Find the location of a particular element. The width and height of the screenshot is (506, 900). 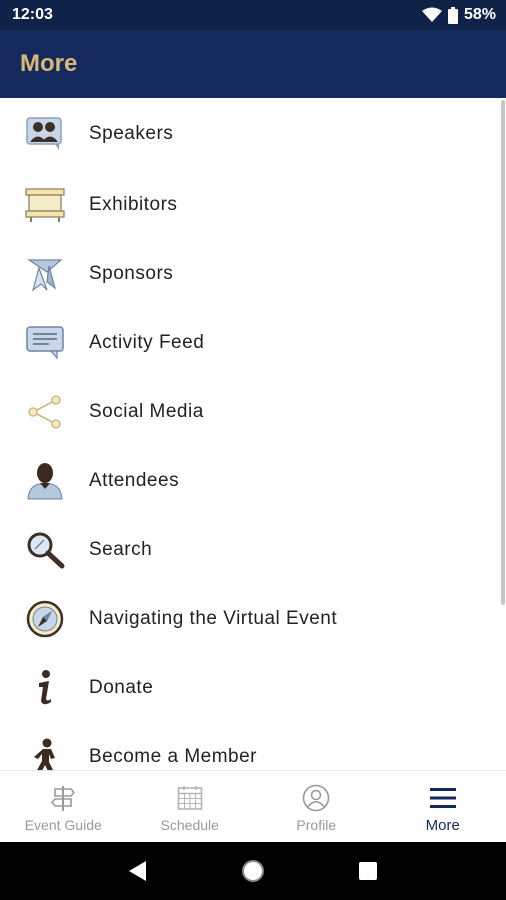

nav-schedule: Schedule is located at coordinates (190, 806).